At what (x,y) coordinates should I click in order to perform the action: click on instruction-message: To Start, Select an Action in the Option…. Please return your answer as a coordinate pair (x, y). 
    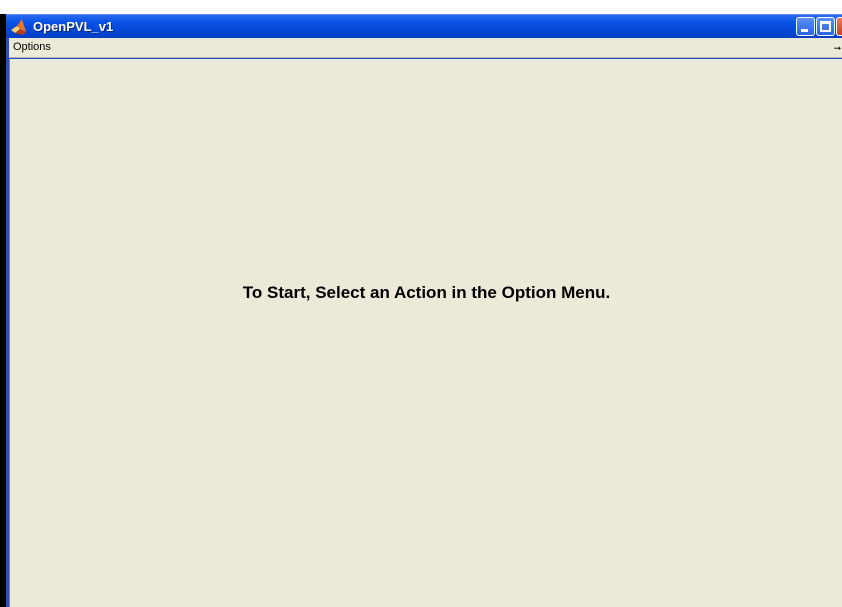
    Looking at the image, I should click on (426, 292).